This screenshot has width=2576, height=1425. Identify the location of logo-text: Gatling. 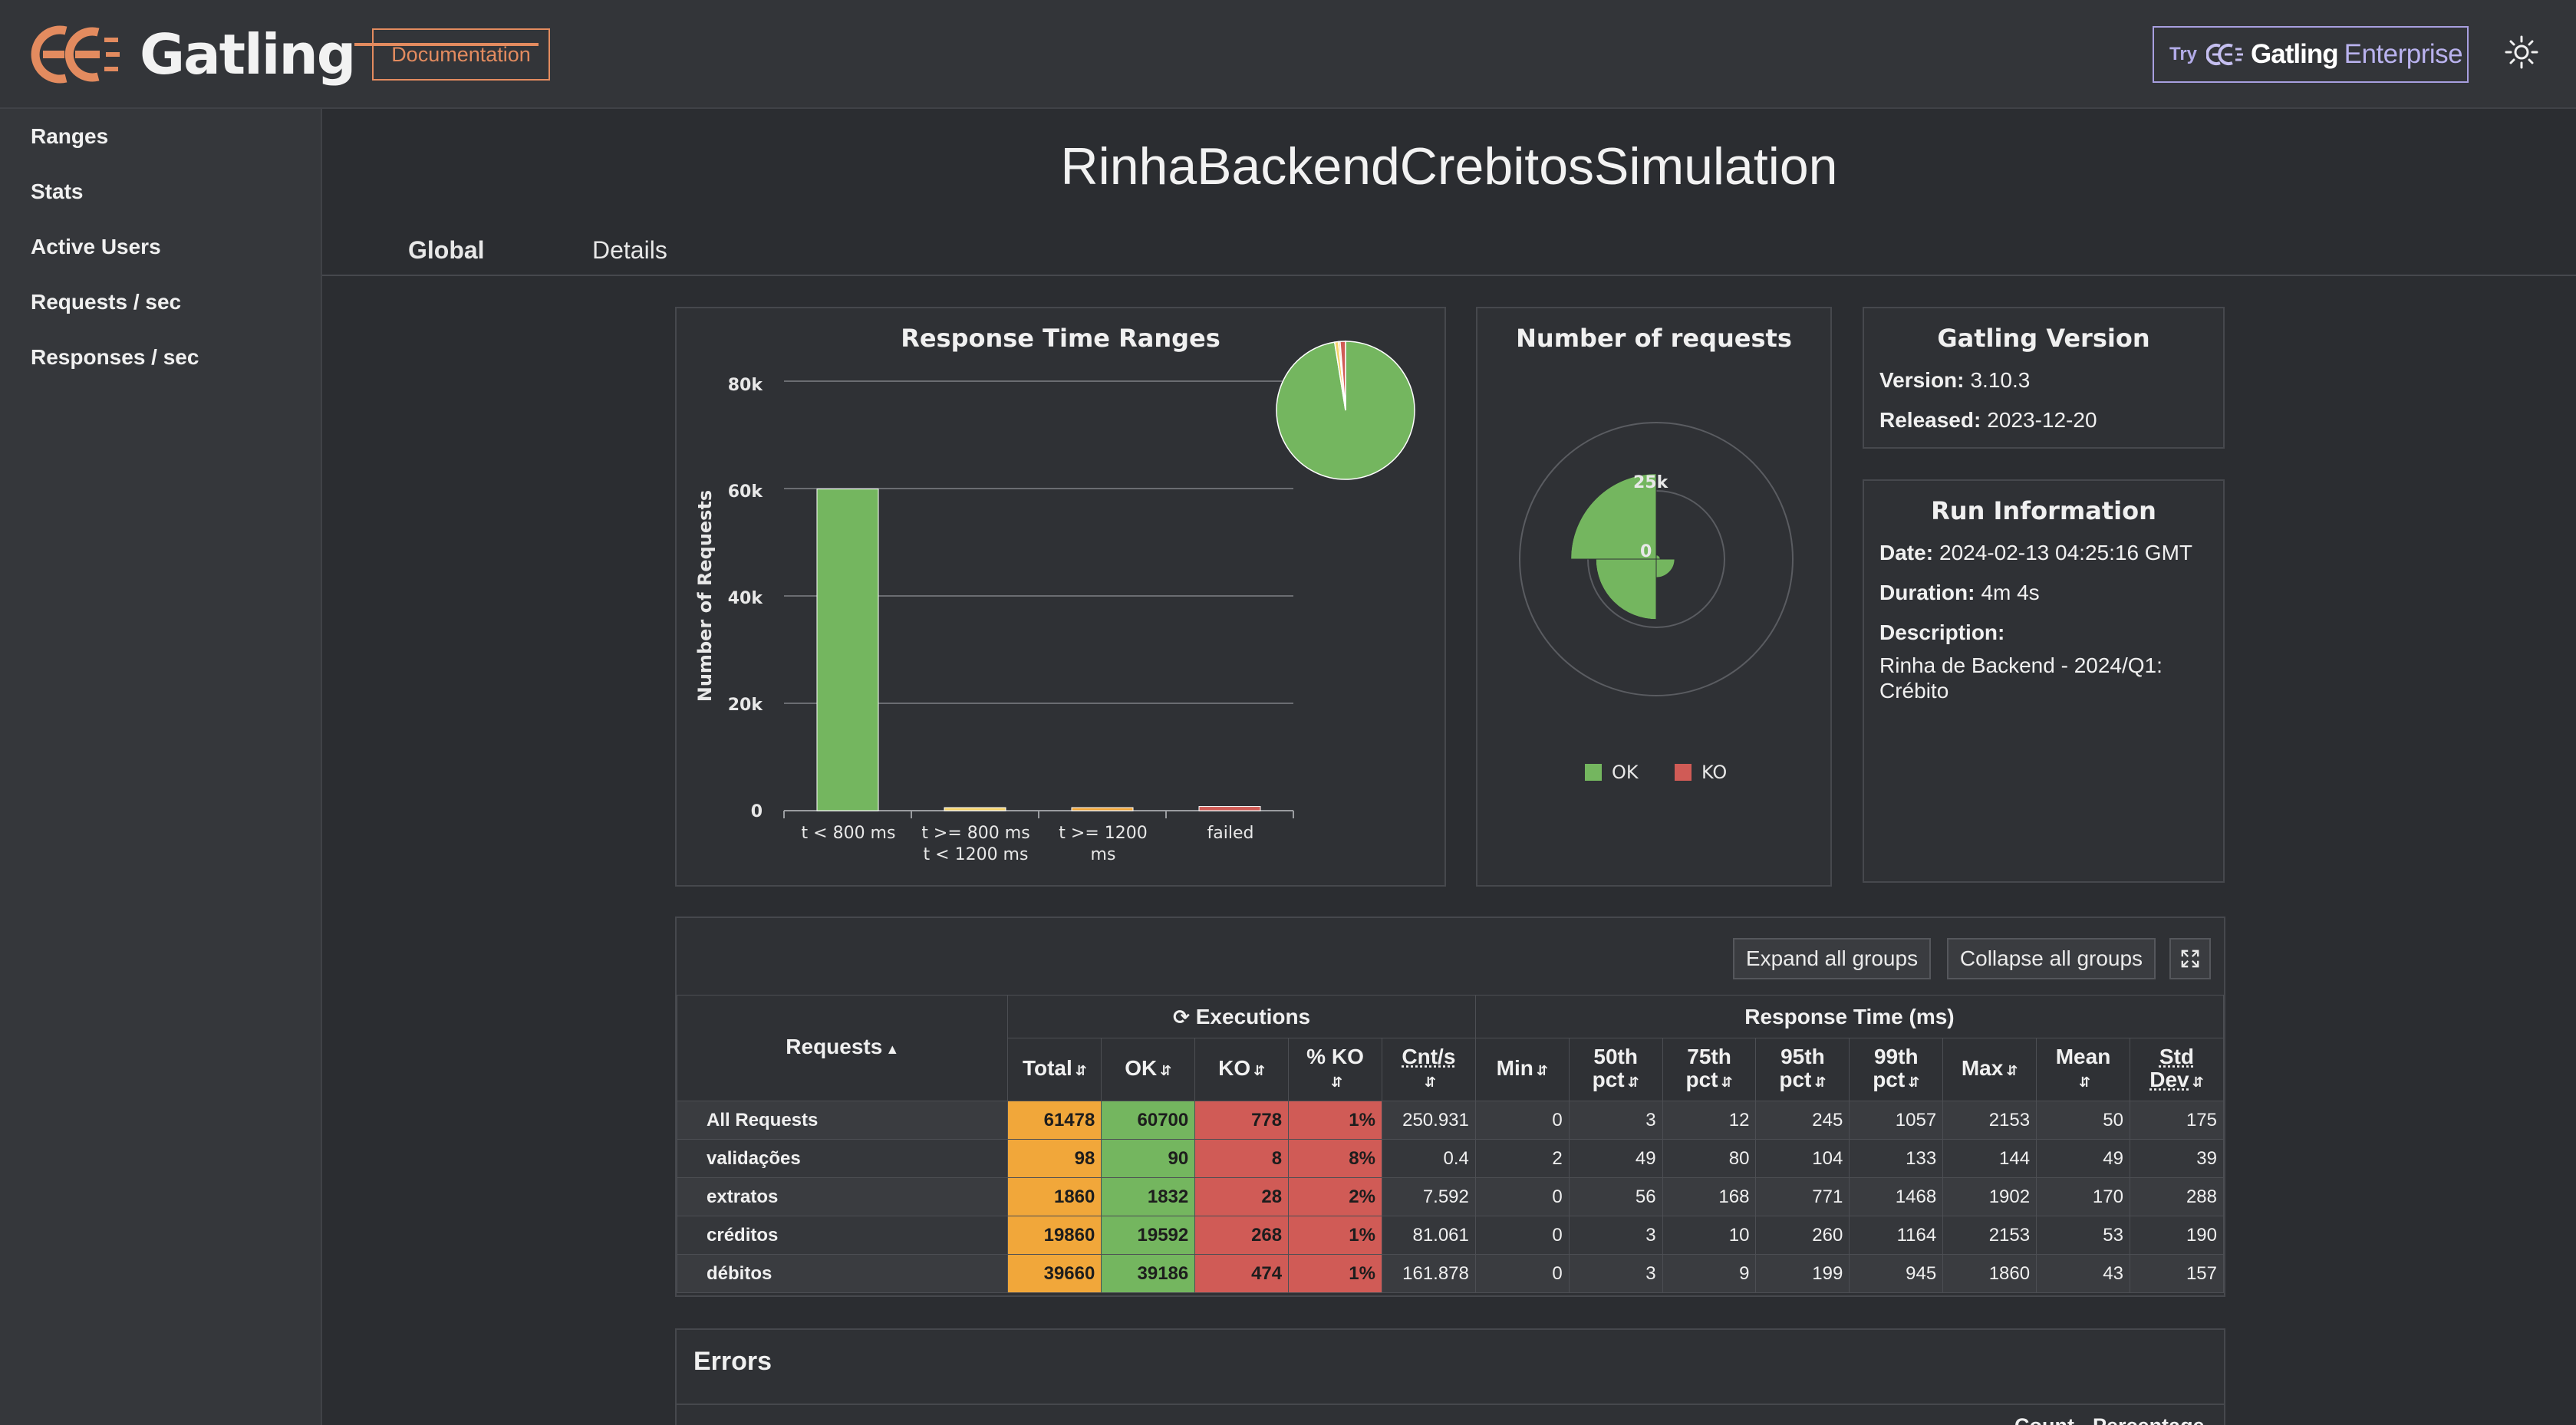
(247, 54).